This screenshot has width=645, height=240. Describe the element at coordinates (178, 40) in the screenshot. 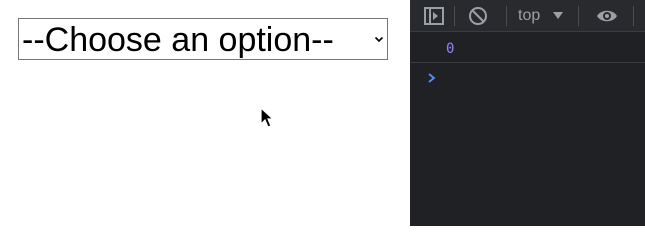

I see `select-value: --Choose an option--` at that location.